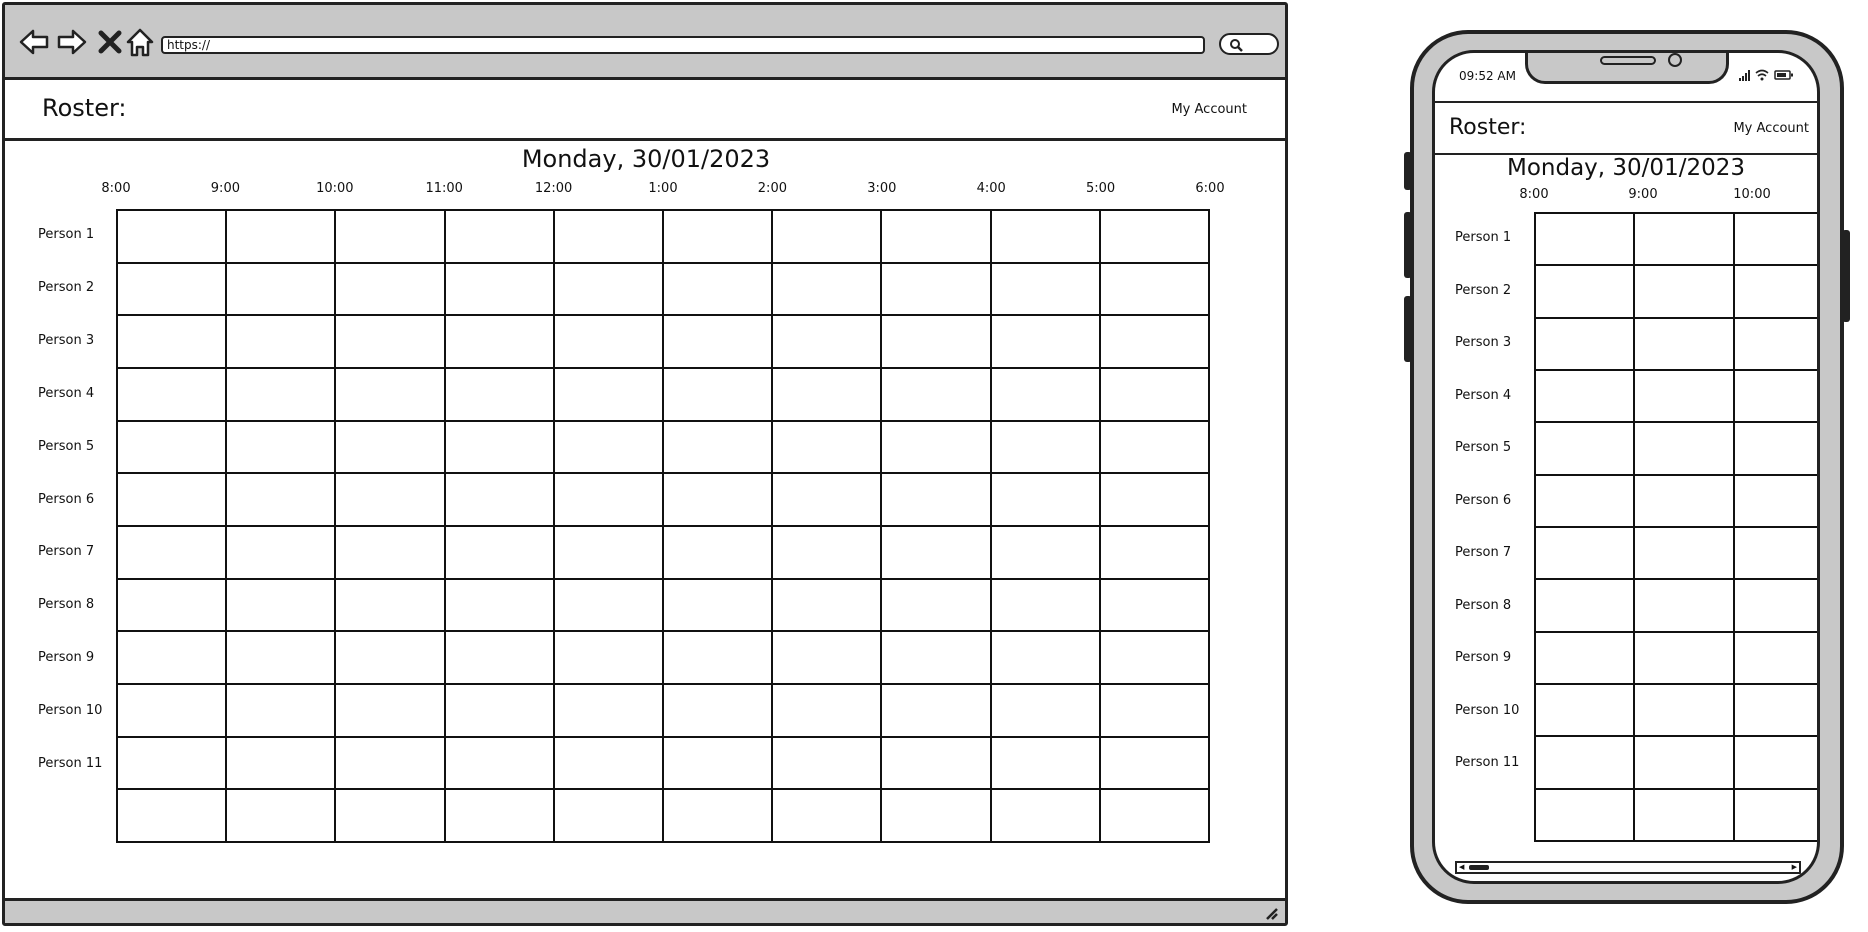  Describe the element at coordinates (72, 42) in the screenshot. I see `forward-arrow-icon` at that location.